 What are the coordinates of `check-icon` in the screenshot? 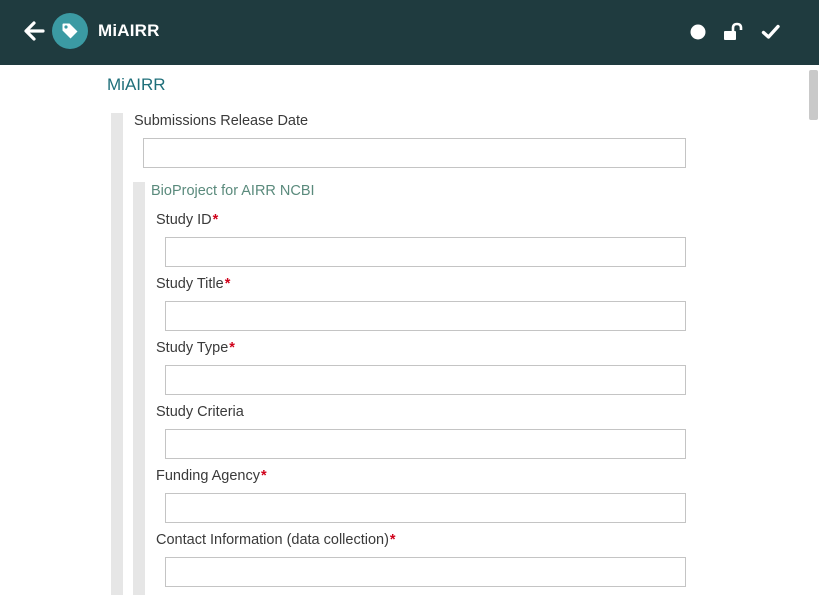 It's located at (770, 31).